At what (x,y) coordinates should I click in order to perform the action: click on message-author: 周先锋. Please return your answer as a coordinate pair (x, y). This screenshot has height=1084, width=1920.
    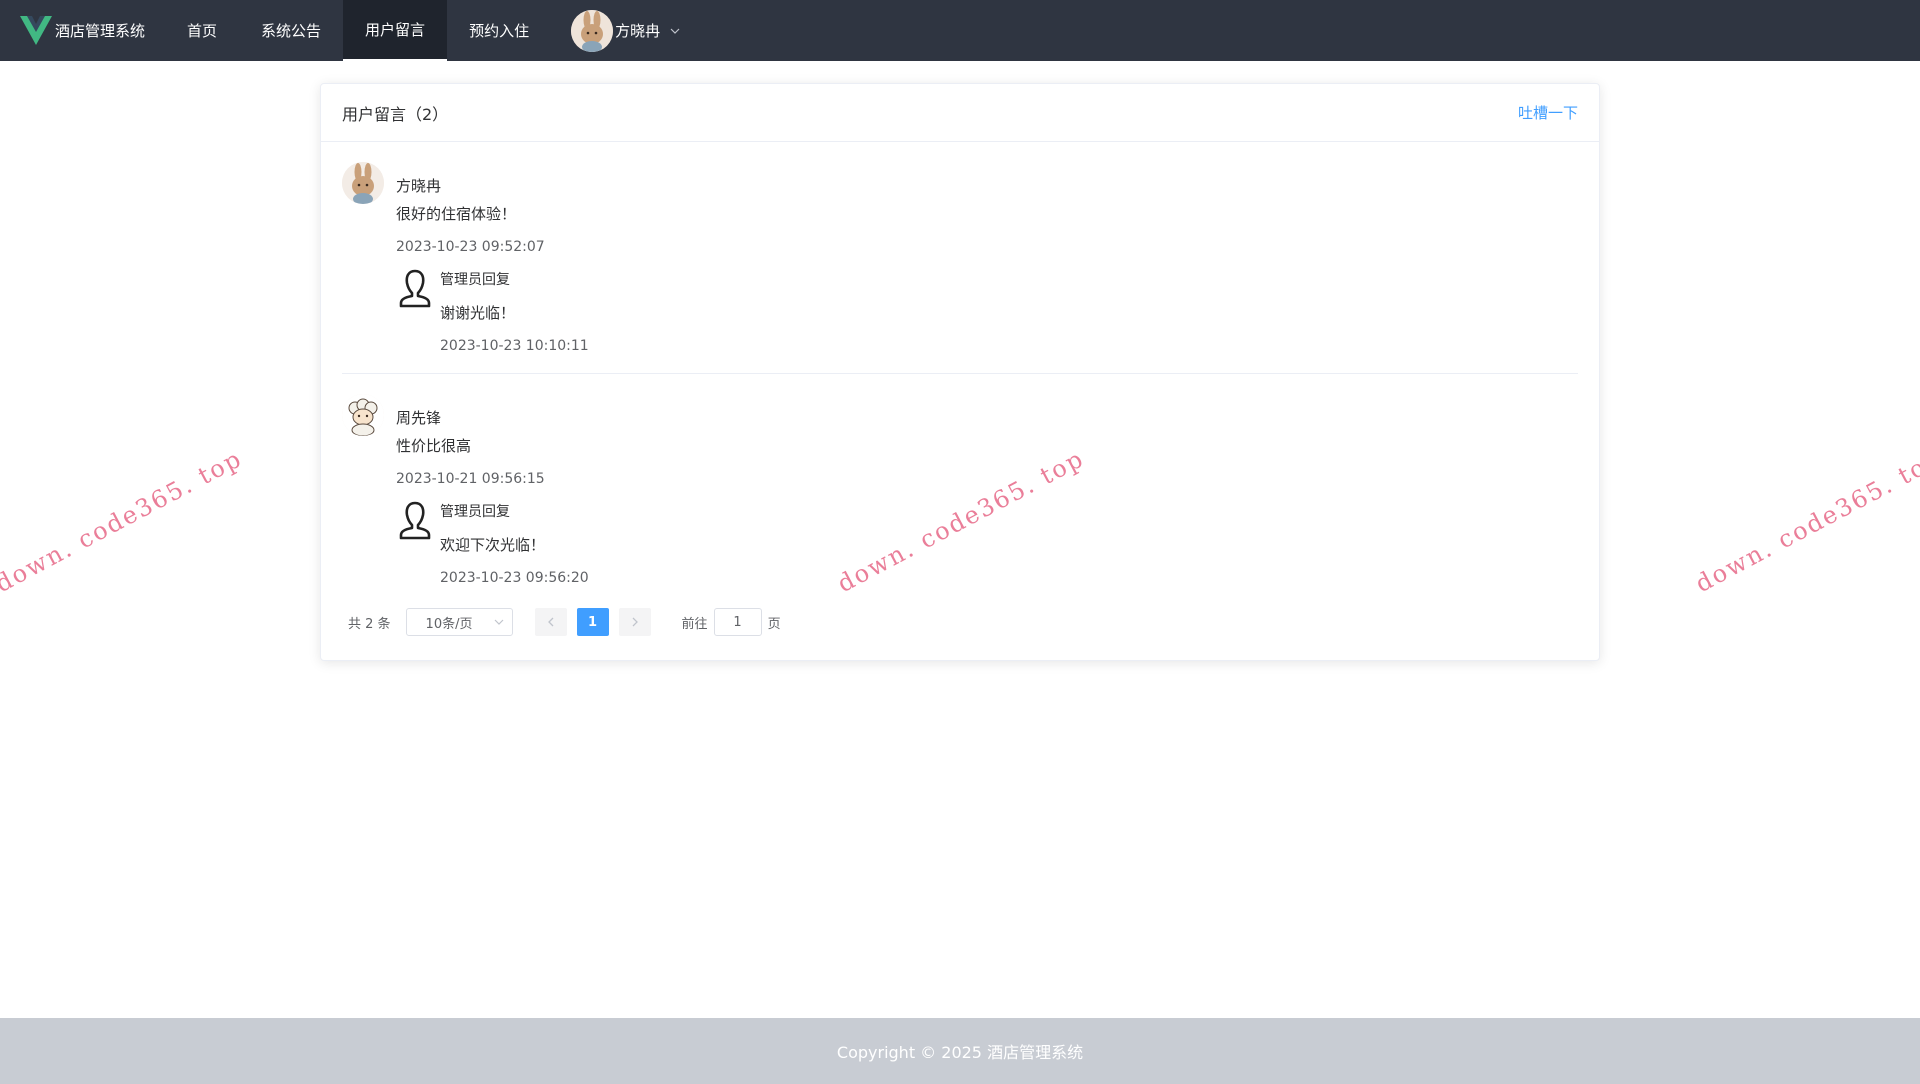
    Looking at the image, I should click on (419, 418).